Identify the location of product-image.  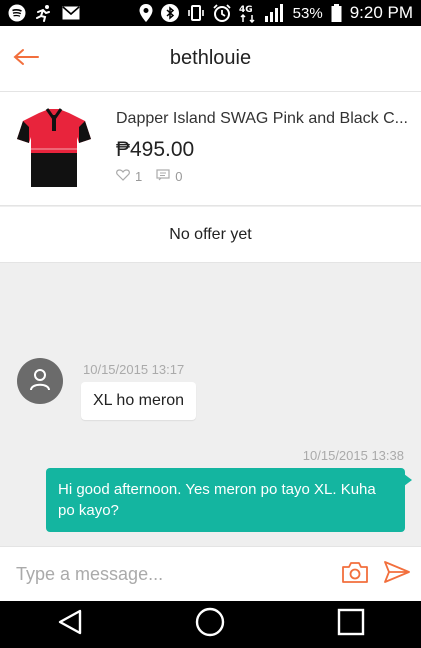
(54, 148).